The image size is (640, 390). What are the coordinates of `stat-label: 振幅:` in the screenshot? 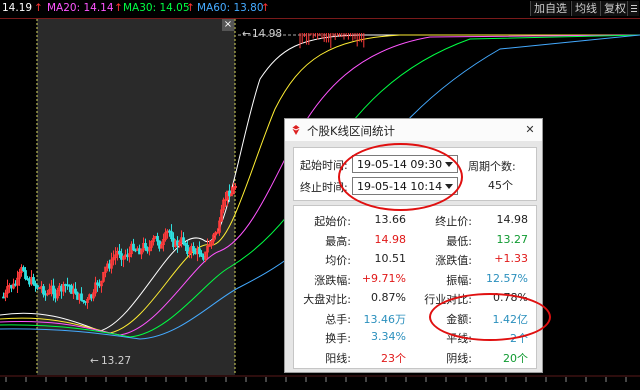 It's located at (459, 280).